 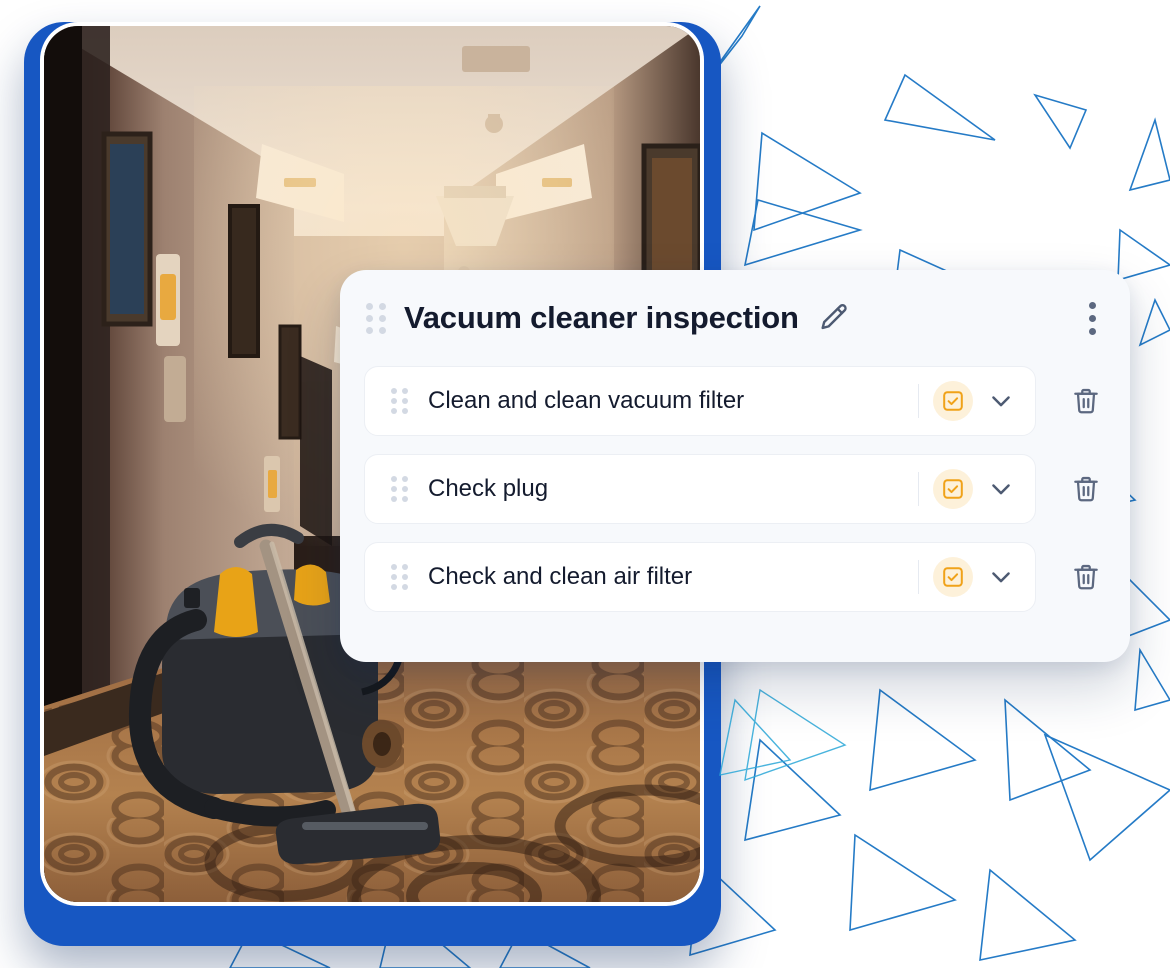 What do you see at coordinates (488, 488) in the screenshot?
I see `checklist-item-label: Check plug` at bounding box center [488, 488].